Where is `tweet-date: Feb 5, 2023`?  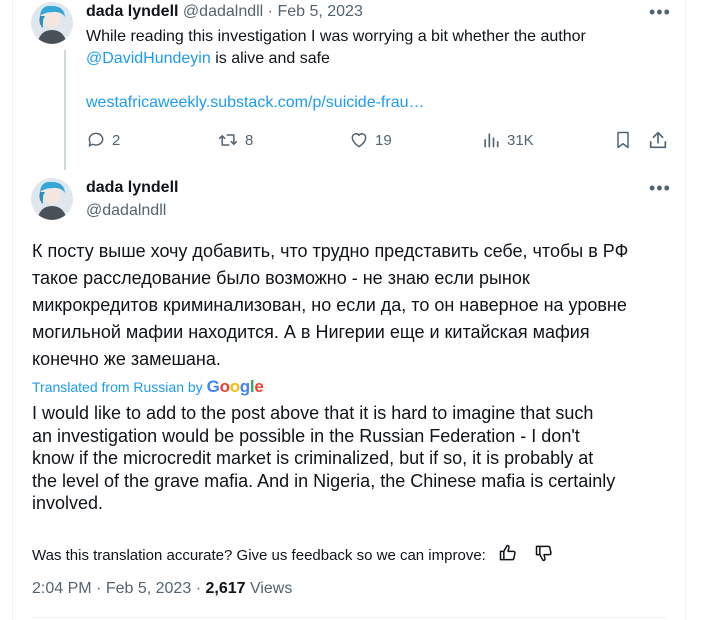 tweet-date: Feb 5, 2023 is located at coordinates (319, 11).